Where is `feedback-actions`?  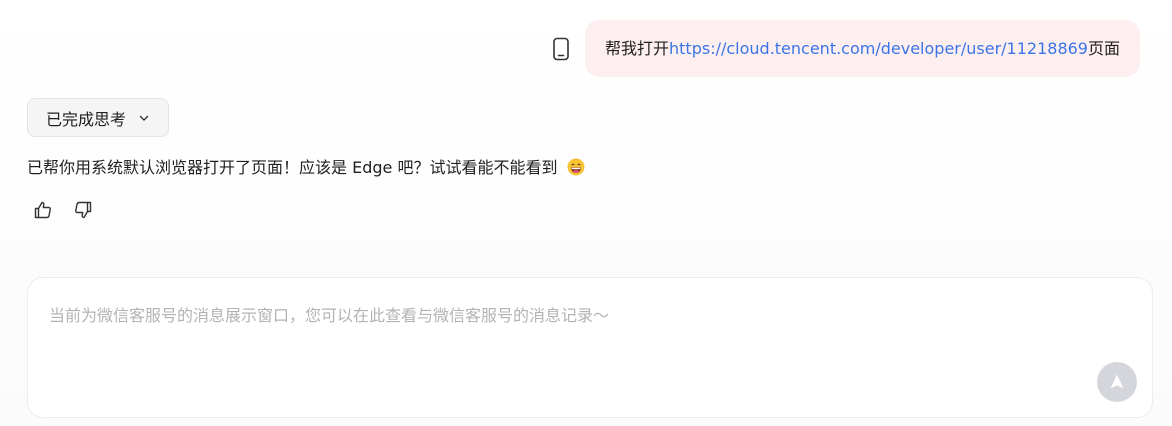
feedback-actions is located at coordinates (63, 210).